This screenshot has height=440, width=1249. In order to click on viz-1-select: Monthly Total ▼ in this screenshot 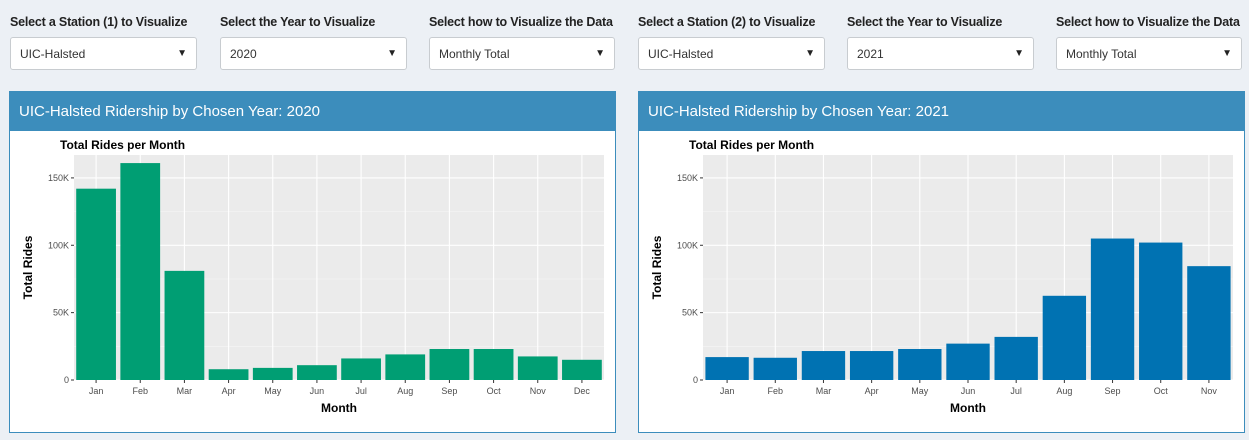, I will do `click(522, 53)`.